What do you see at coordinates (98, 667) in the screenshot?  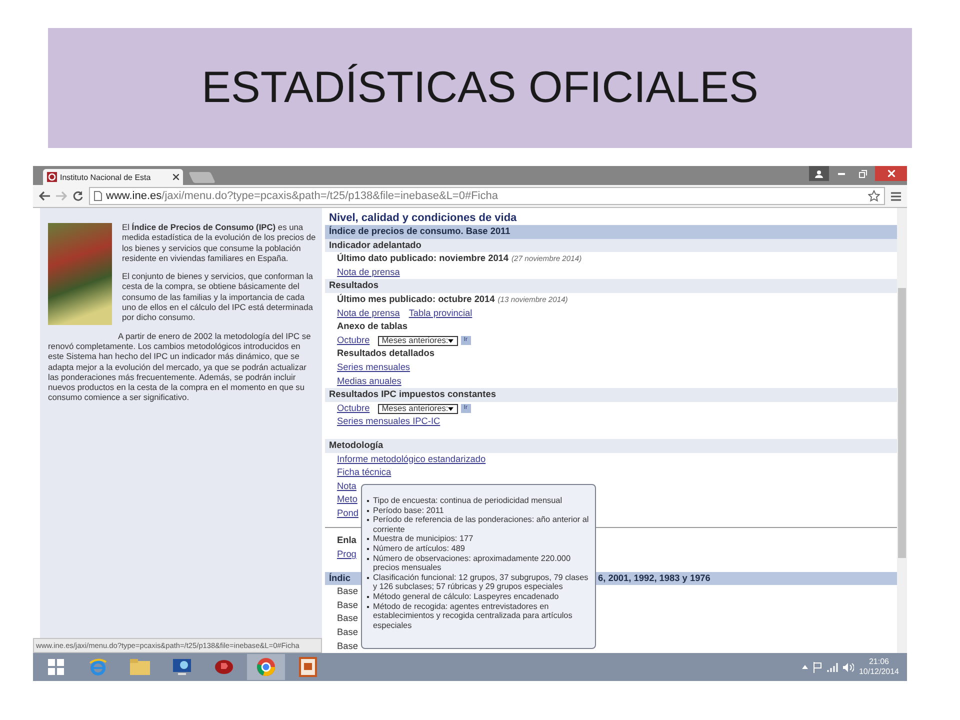 I see `globe-e-icon` at bounding box center [98, 667].